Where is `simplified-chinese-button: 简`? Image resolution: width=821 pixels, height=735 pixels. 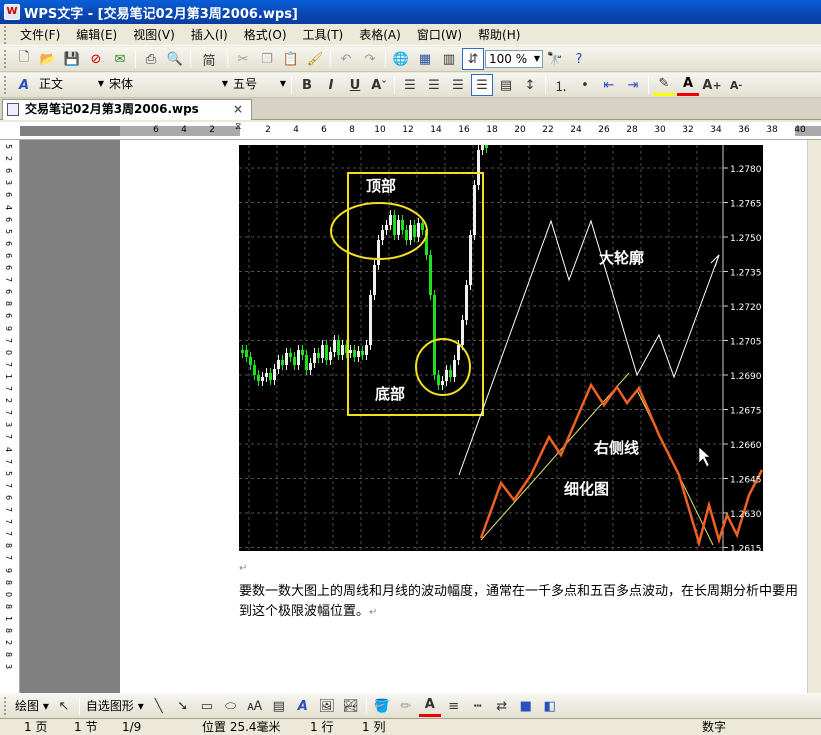
simplified-chinese-button: 简 is located at coordinates (209, 59).